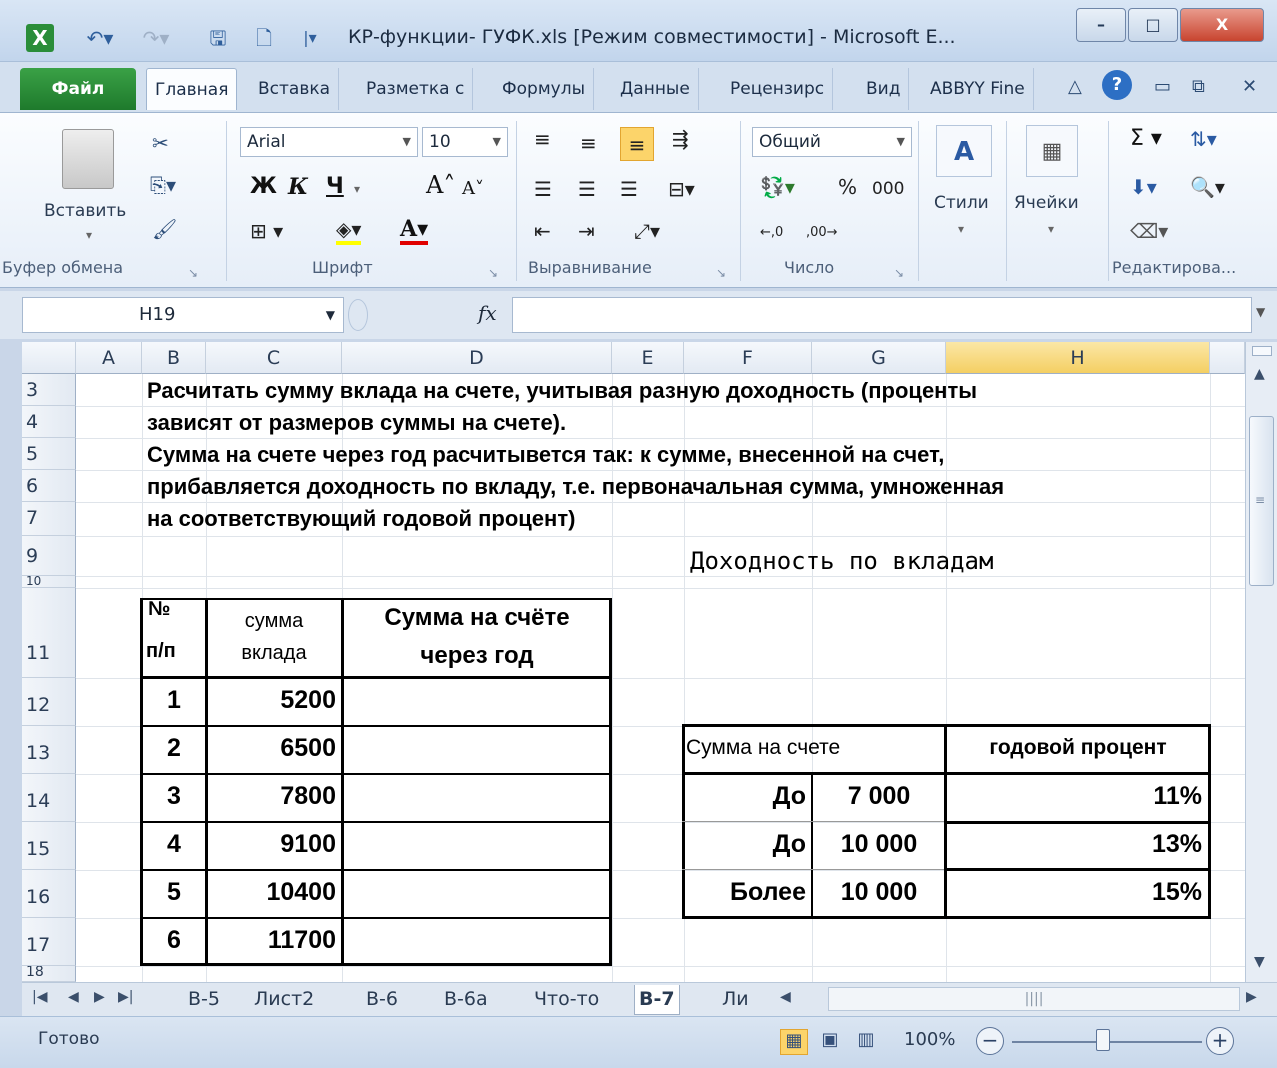  What do you see at coordinates (487, 313) in the screenshot?
I see `insert-function-button: fx` at bounding box center [487, 313].